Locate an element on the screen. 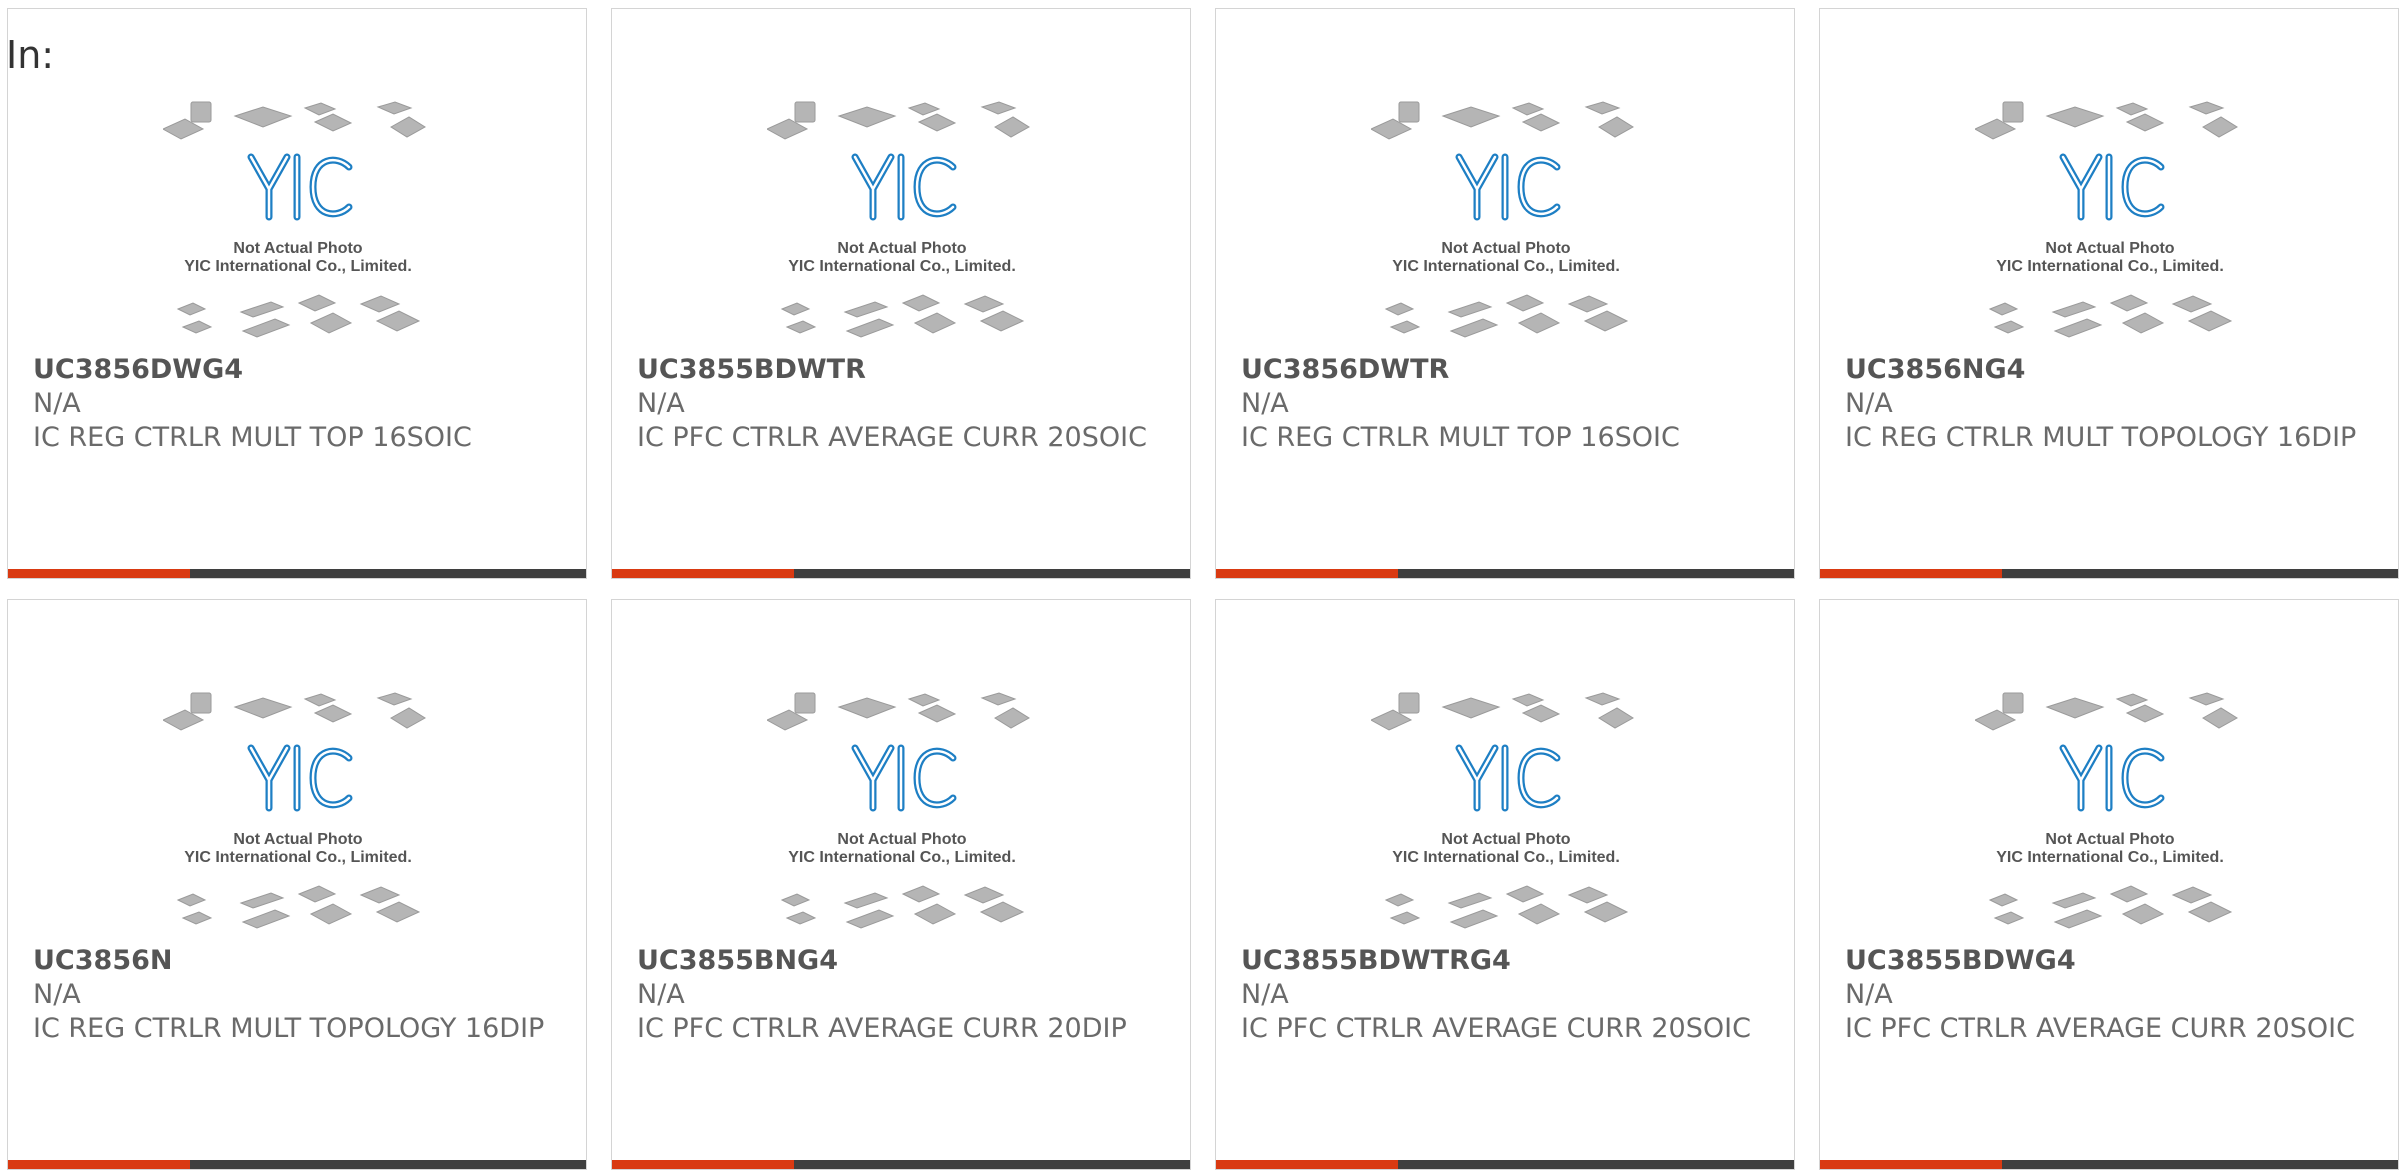 This screenshot has height=1170, width=2400. part-number-link: UC3855BDWG4 is located at coordinates (2115, 961).